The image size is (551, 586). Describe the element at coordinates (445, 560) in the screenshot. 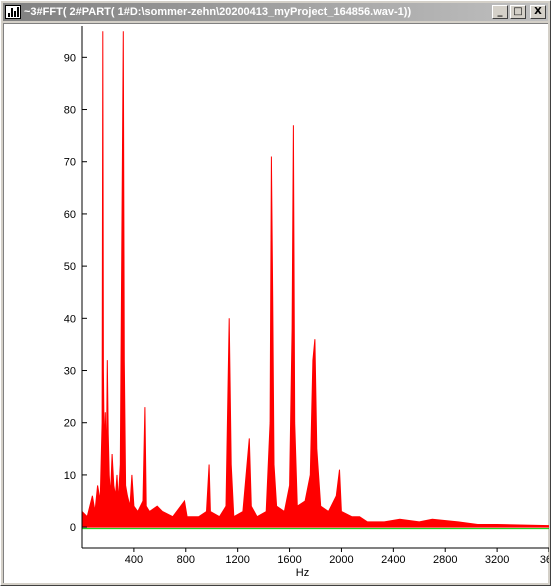

I see `x-tick-label: 2800` at that location.